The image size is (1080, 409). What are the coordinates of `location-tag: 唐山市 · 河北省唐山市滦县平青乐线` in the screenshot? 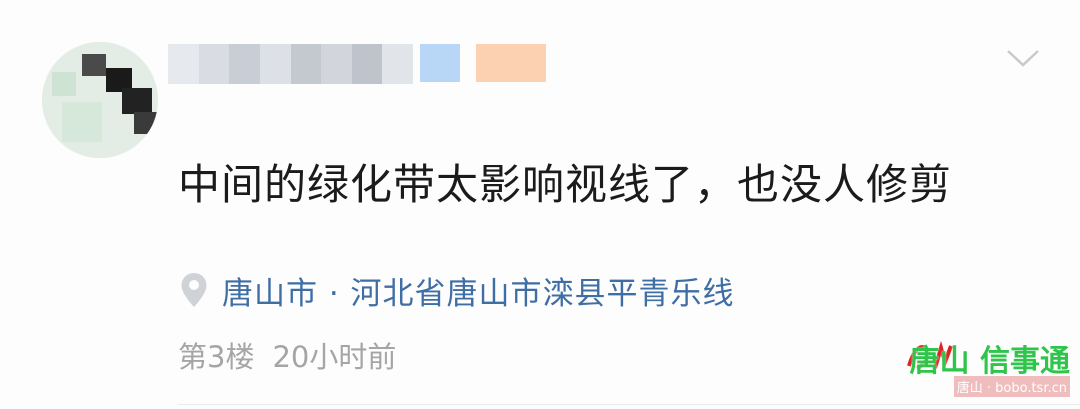 It's located at (457, 290).